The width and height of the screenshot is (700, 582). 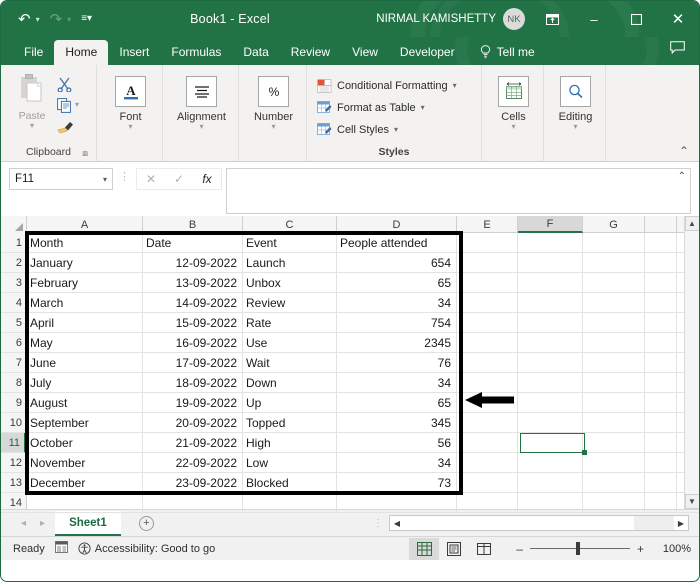 What do you see at coordinates (691, 223) in the screenshot?
I see `scroll-up-button: ▲` at bounding box center [691, 223].